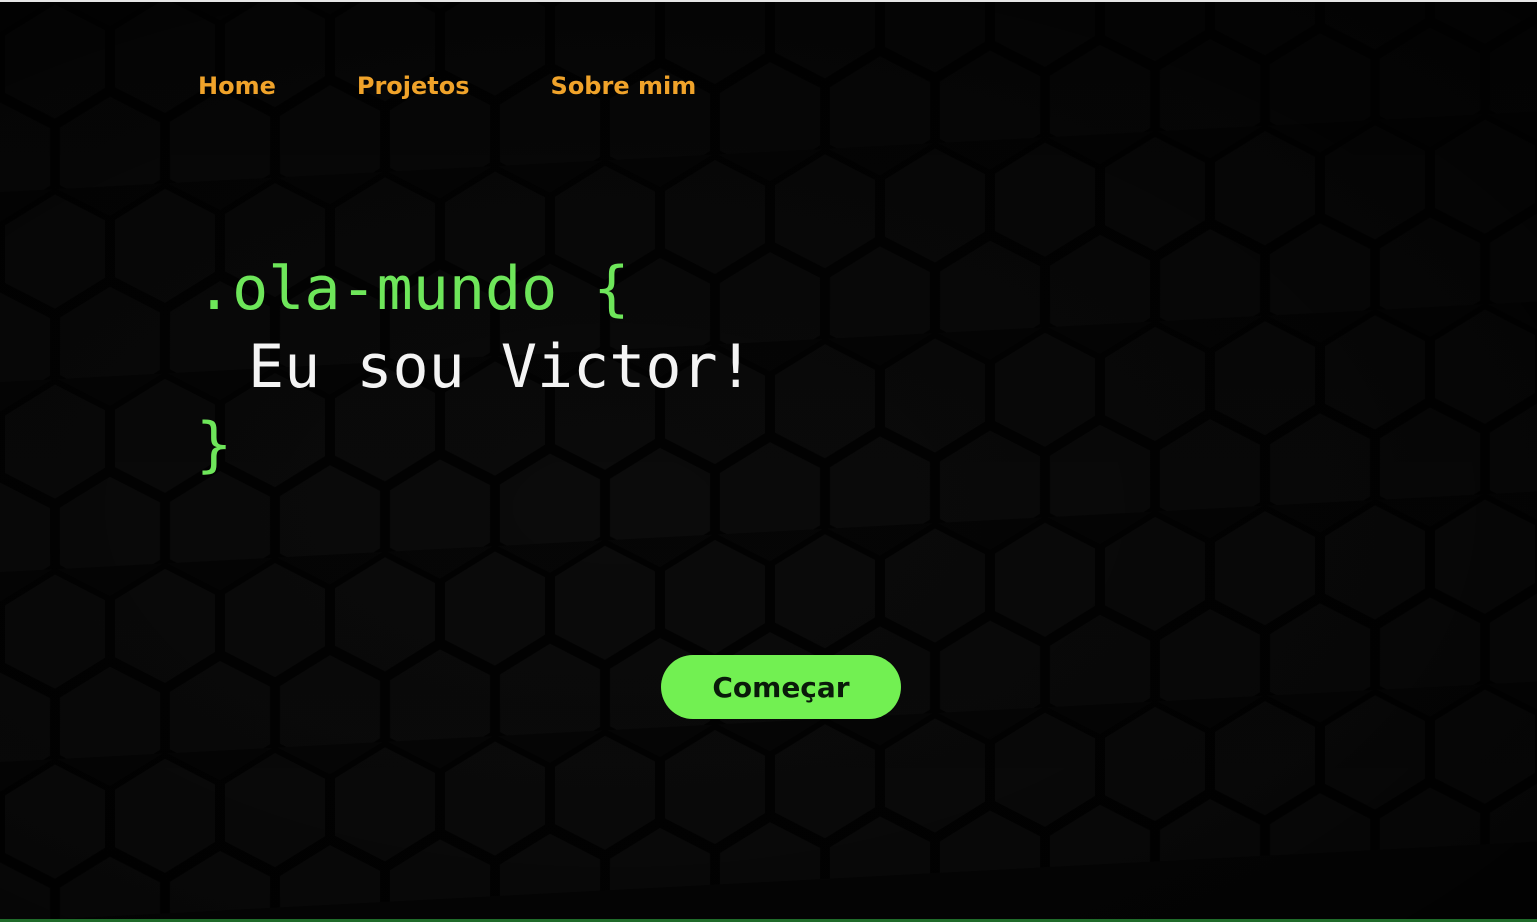 Image resolution: width=1537 pixels, height=922 pixels. Describe the element at coordinates (781, 687) in the screenshot. I see `start-button: Começar` at that location.